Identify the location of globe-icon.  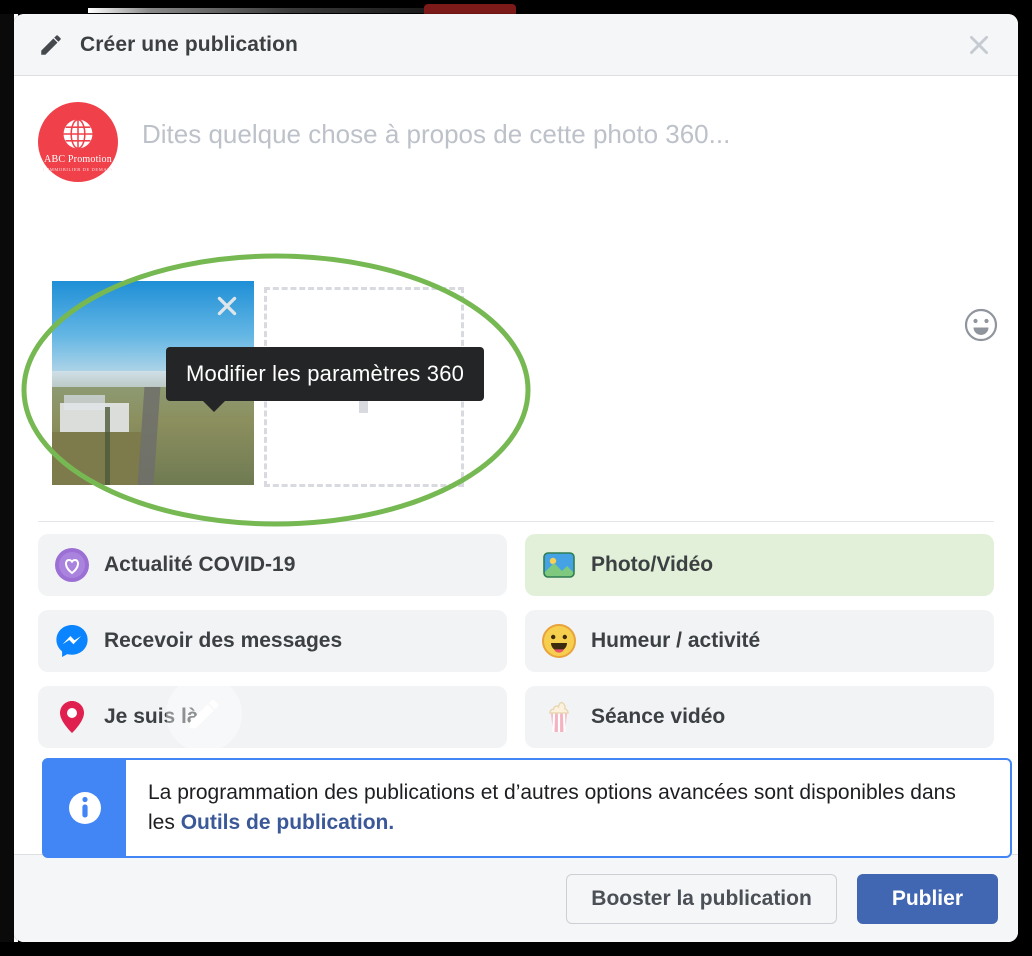
(78, 133).